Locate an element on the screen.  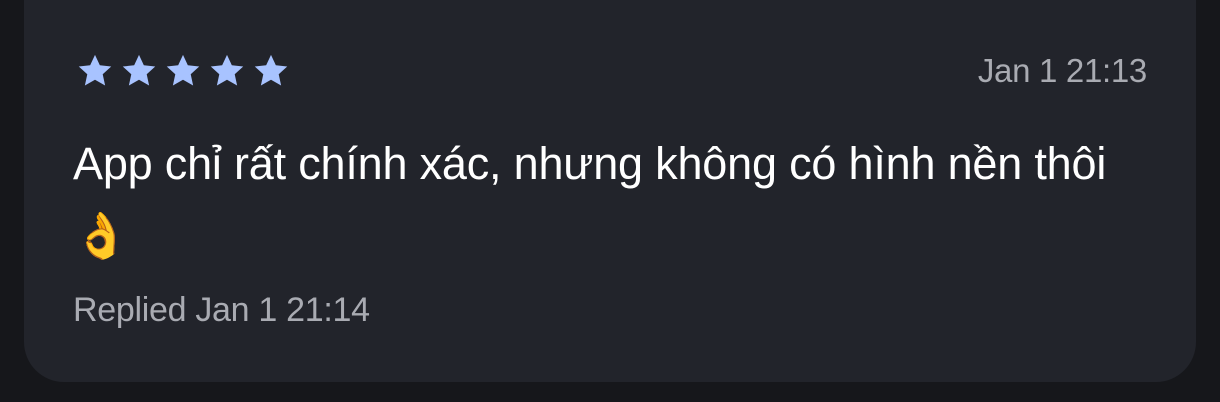
reply-status: Replied Jan 1 21:14 is located at coordinates (221, 310).